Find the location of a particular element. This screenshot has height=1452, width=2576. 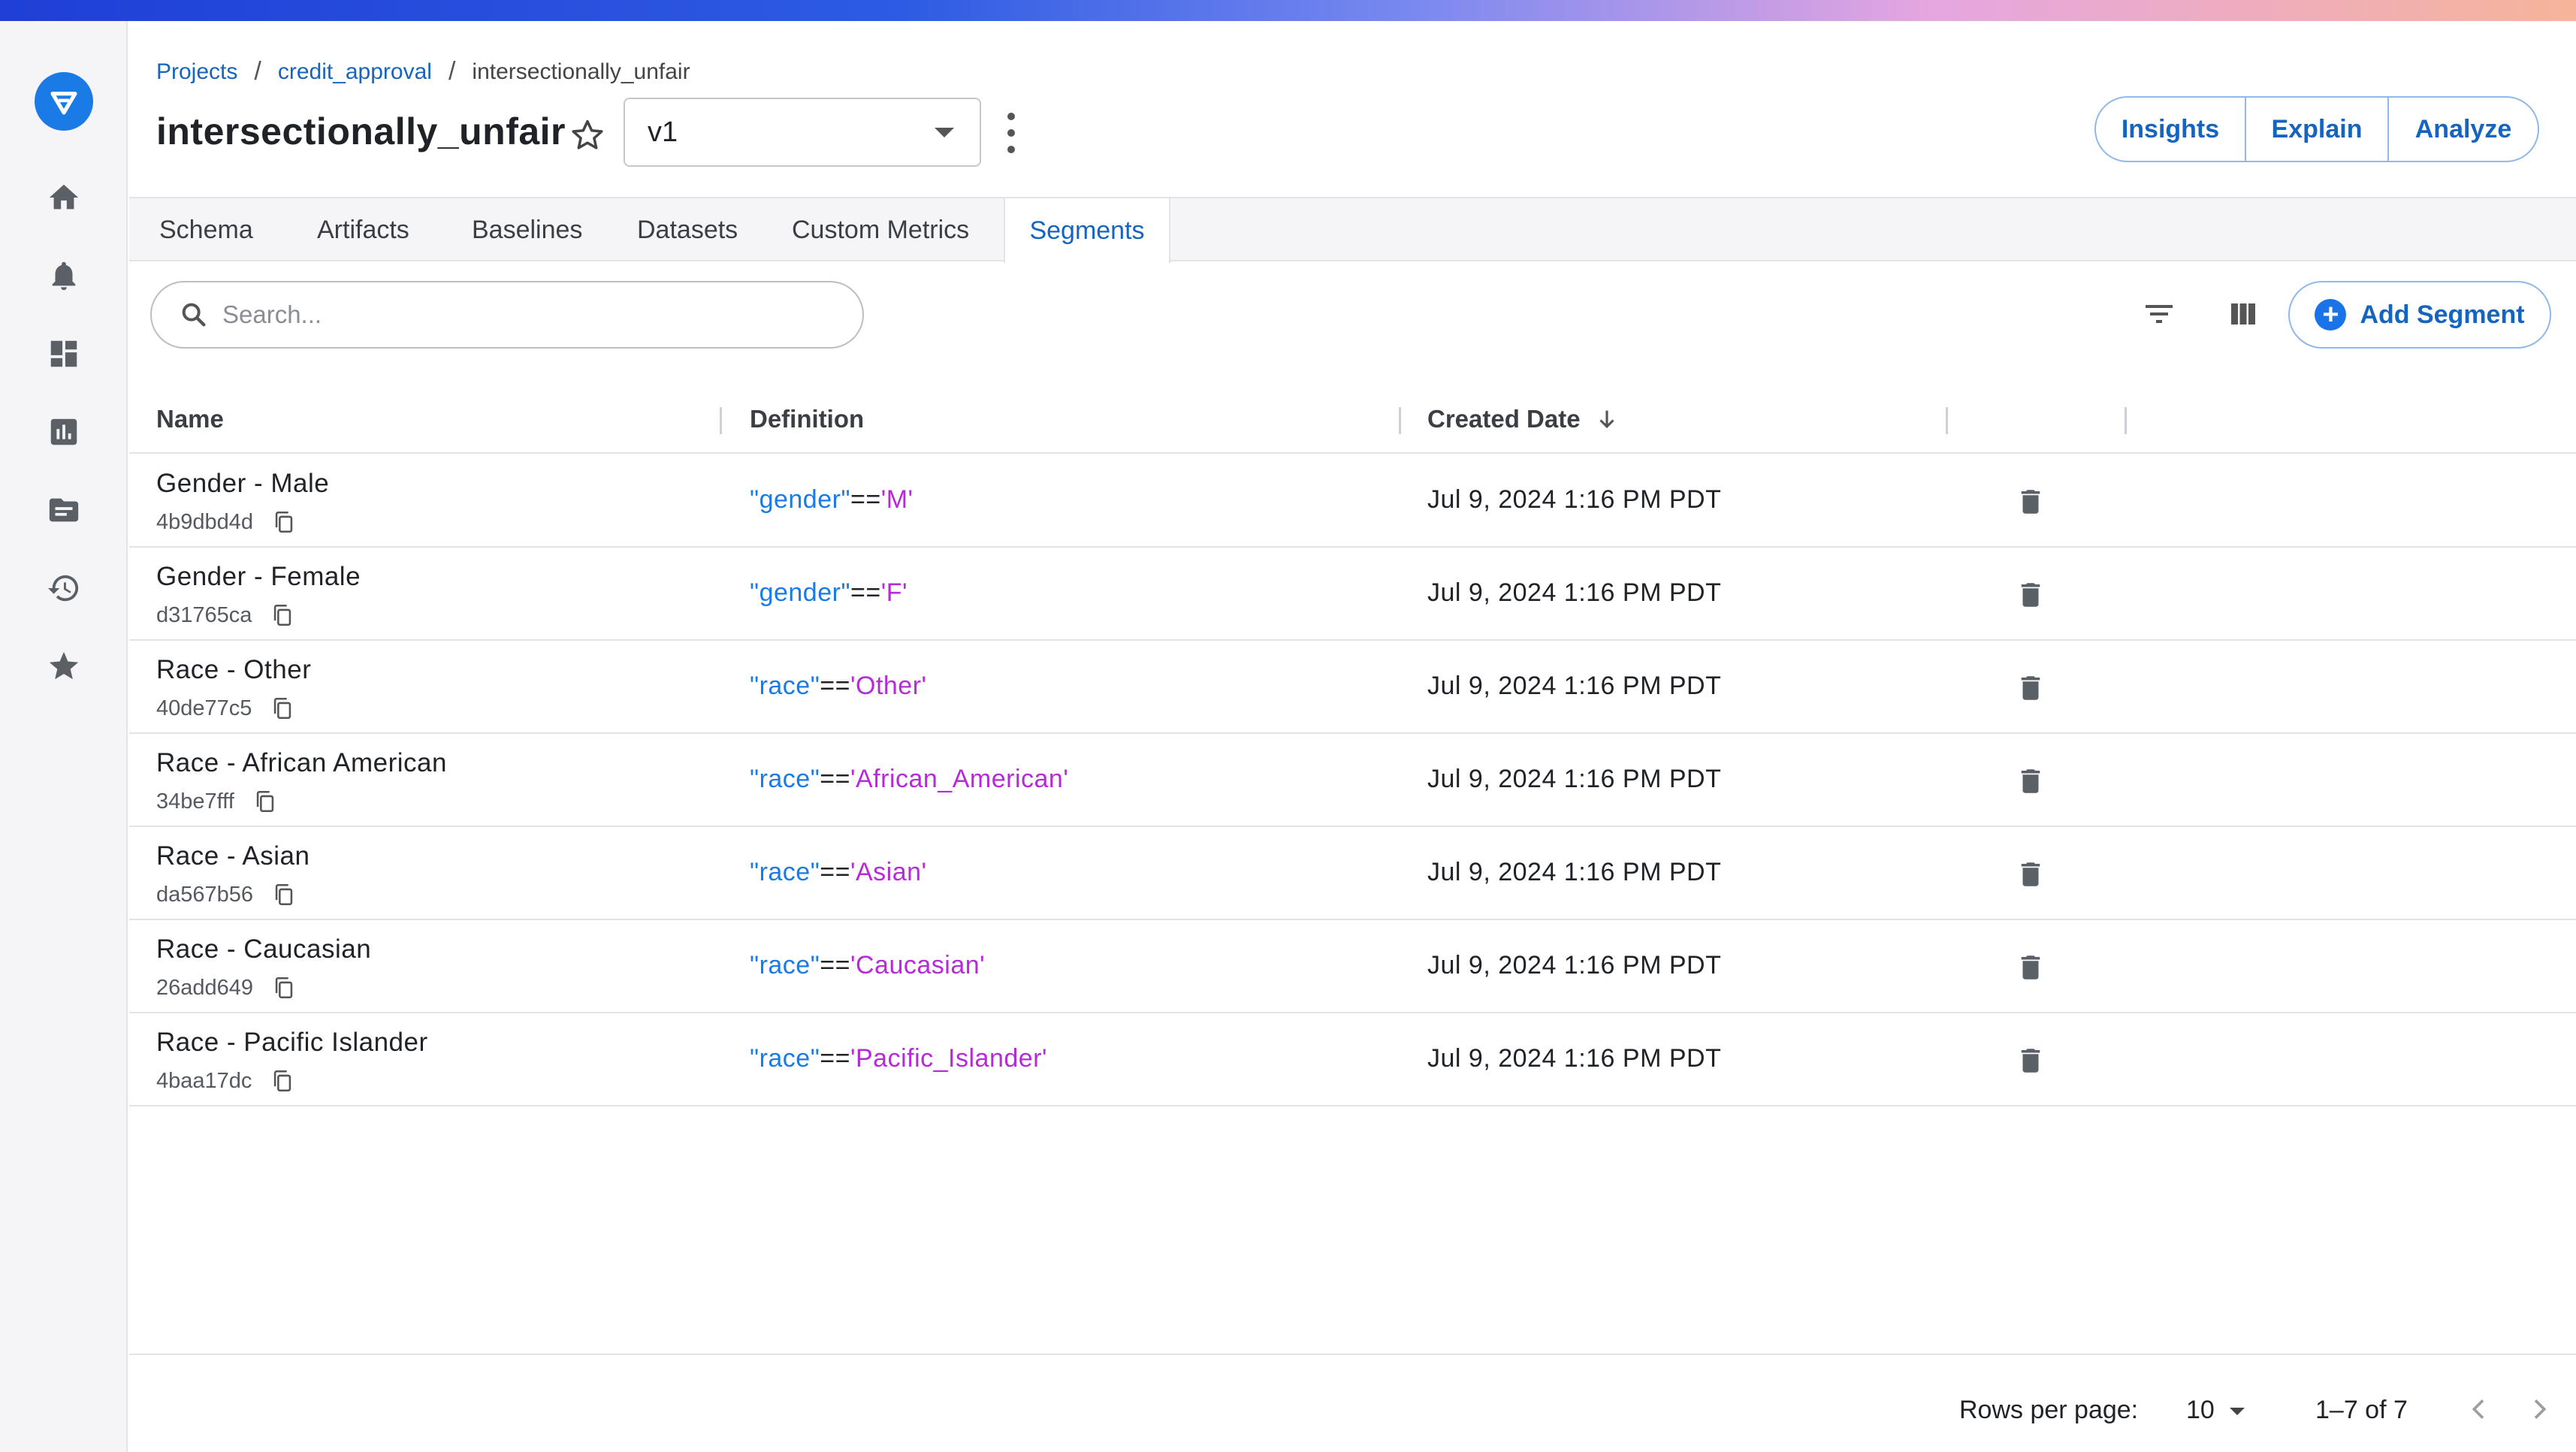

columns-icon is located at coordinates (2243, 314).